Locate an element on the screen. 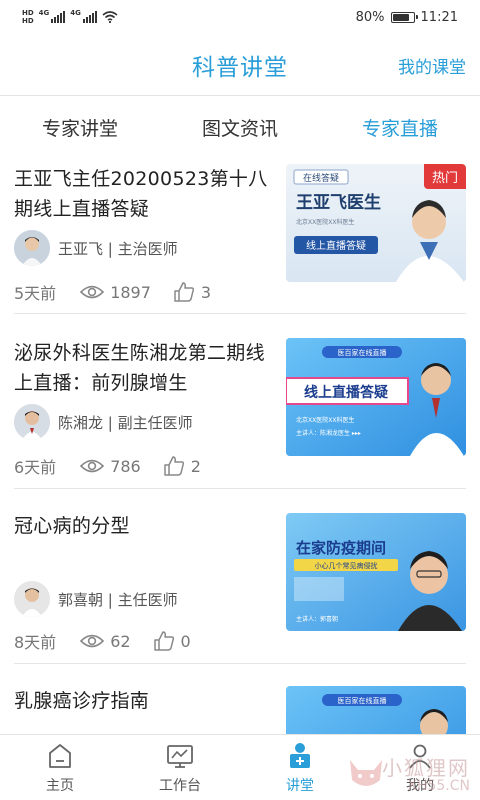 The image size is (480, 800). my-classroom-link: 我的课堂 is located at coordinates (432, 65).